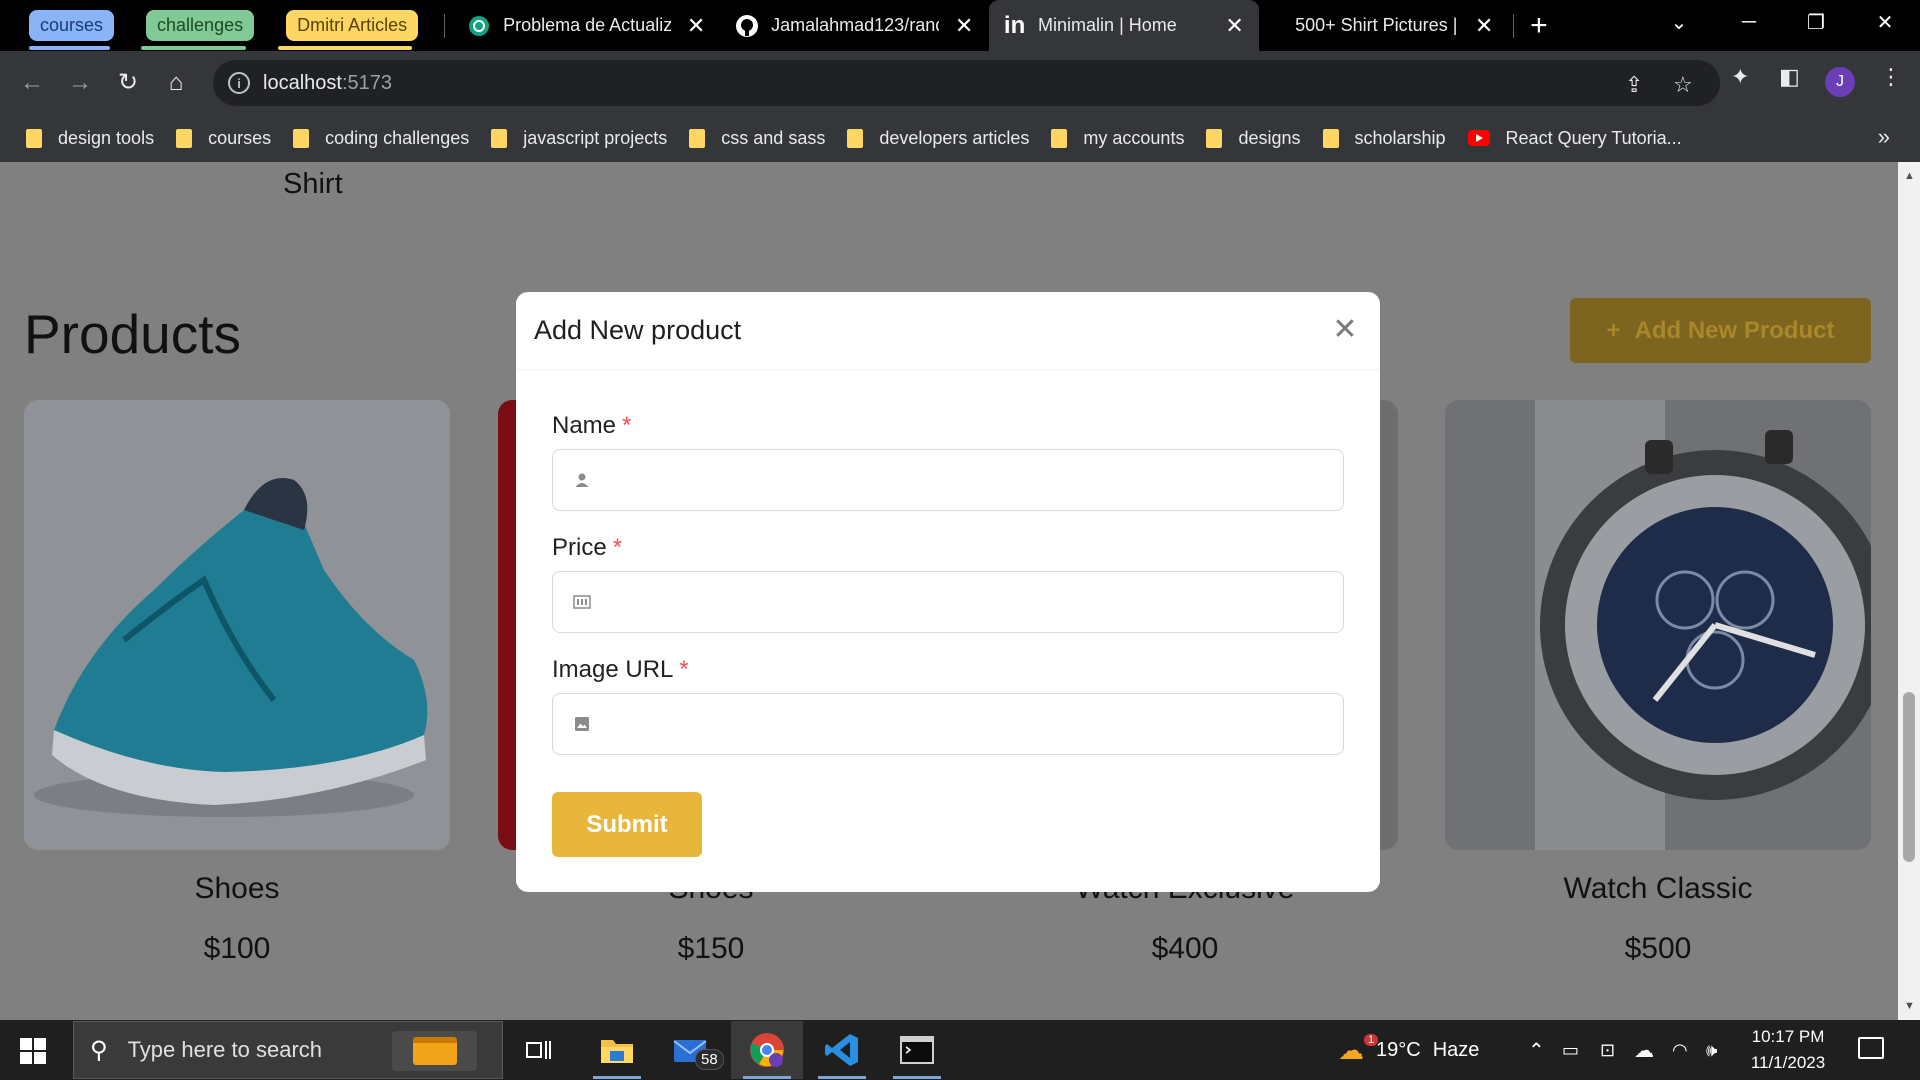 Image resolution: width=1920 pixels, height=1080 pixels. I want to click on image-url-field, so click(948, 724).